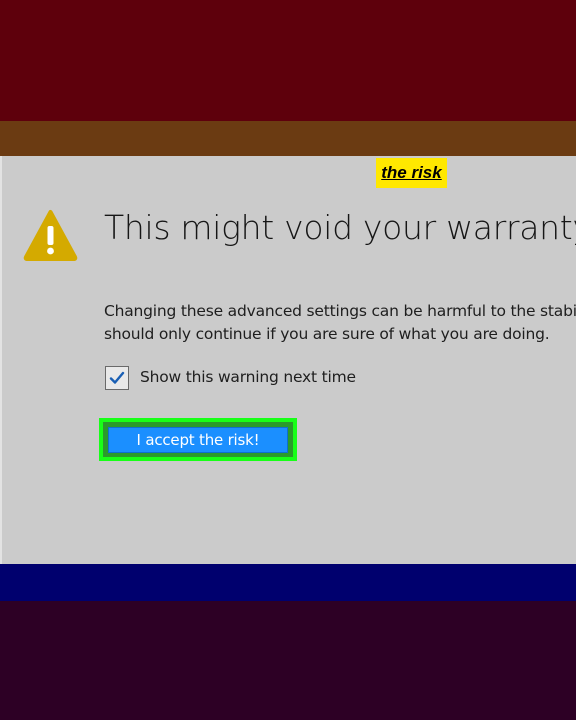 Image resolution: width=576 pixels, height=720 pixels. What do you see at coordinates (340, 227) in the screenshot?
I see `dialog-title: This might void your warranty!` at bounding box center [340, 227].